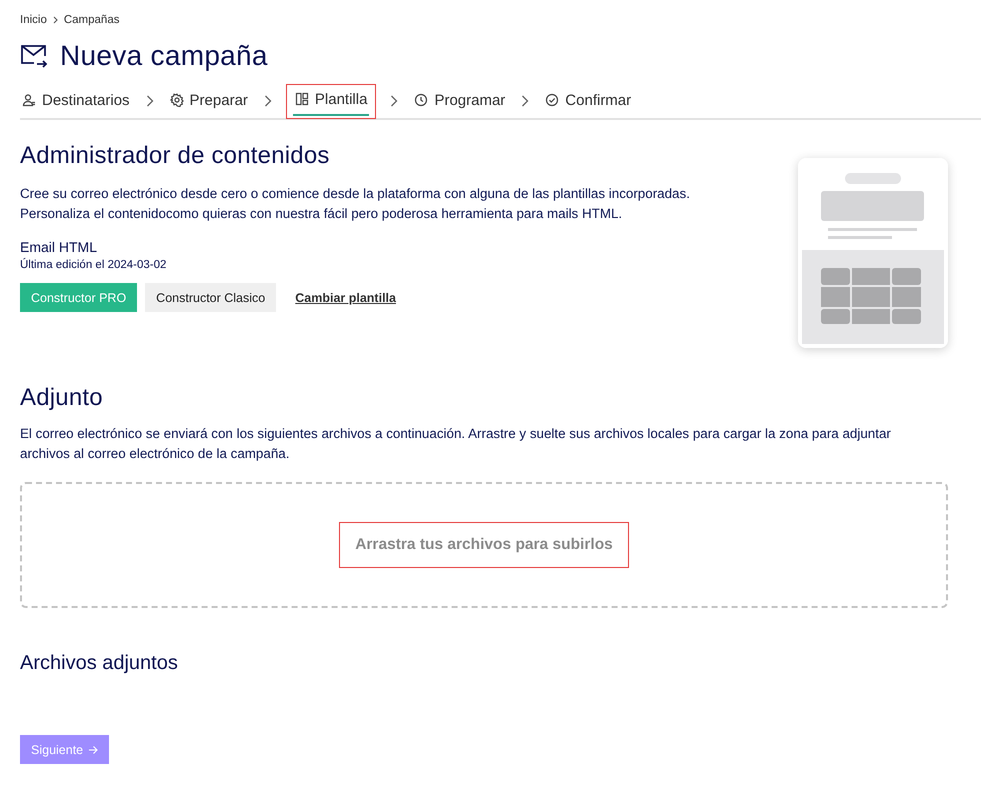 This screenshot has height=807, width=981. What do you see at coordinates (552, 100) in the screenshot?
I see `check-circle-icon` at bounding box center [552, 100].